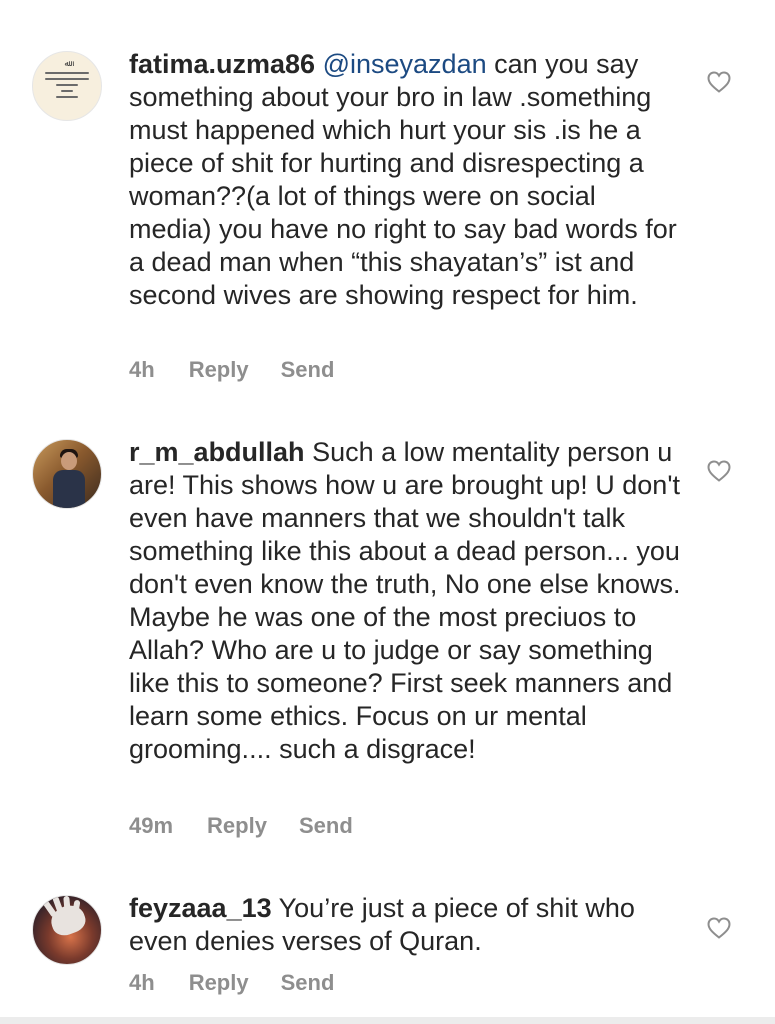 Image resolution: width=775 pixels, height=1024 pixels. Describe the element at coordinates (222, 64) in the screenshot. I see `comment-username: fatima.uzma86` at that location.